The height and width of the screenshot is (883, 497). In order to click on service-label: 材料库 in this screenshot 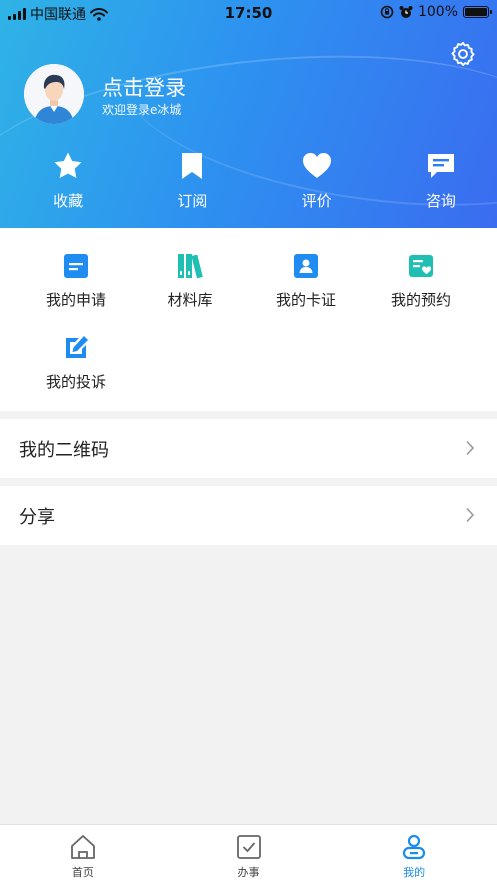, I will do `click(190, 300)`.